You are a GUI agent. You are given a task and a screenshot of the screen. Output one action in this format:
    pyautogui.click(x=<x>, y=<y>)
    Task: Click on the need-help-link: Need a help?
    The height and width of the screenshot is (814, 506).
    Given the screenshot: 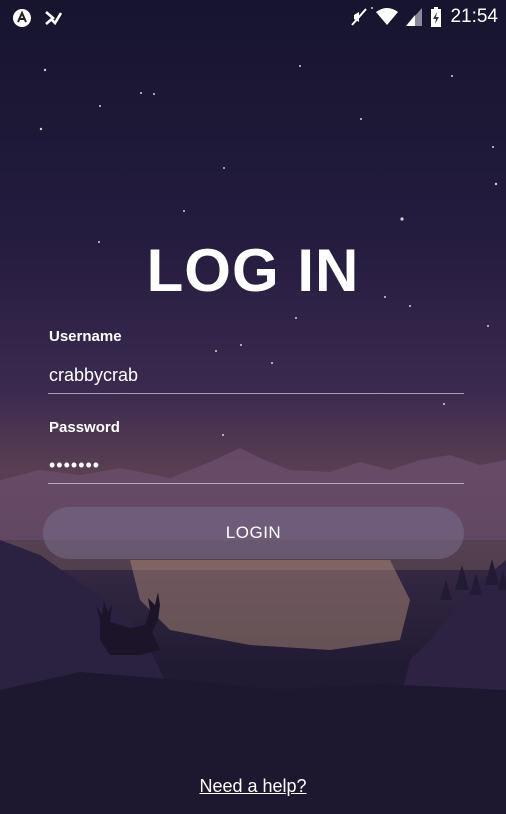 What is the action you would take?
    pyautogui.click(x=252, y=786)
    